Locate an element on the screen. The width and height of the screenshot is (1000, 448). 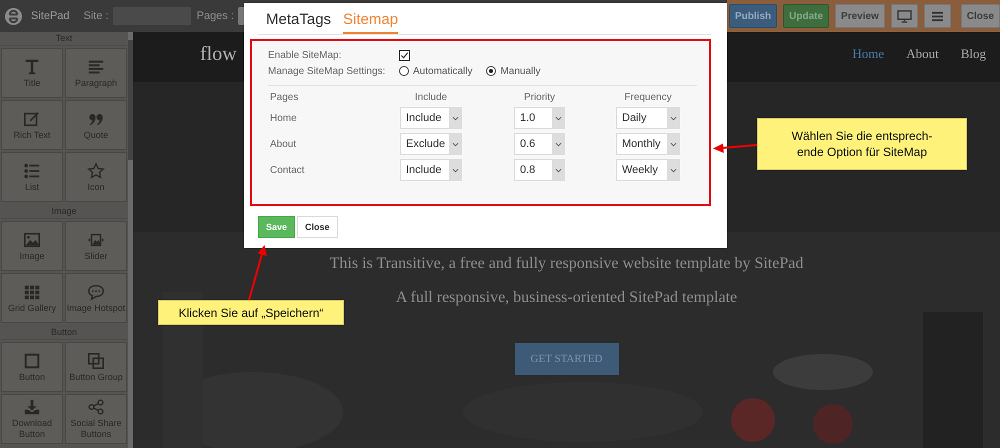
close-button: Close is located at coordinates (317, 227).